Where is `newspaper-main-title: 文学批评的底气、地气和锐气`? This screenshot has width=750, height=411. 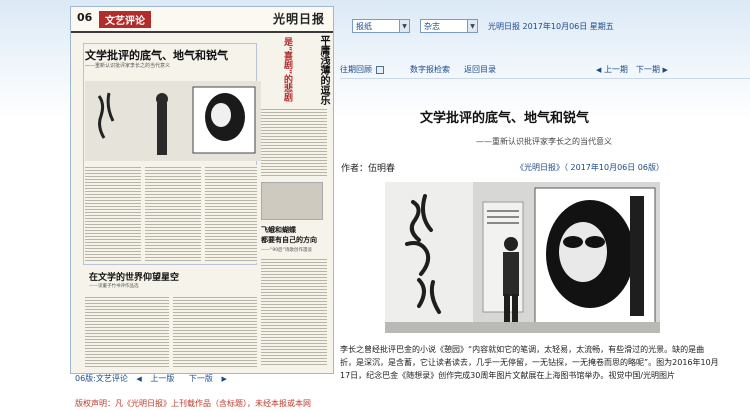 newspaper-main-title: 文学批评的底气、地气和锐气 is located at coordinates (156, 55).